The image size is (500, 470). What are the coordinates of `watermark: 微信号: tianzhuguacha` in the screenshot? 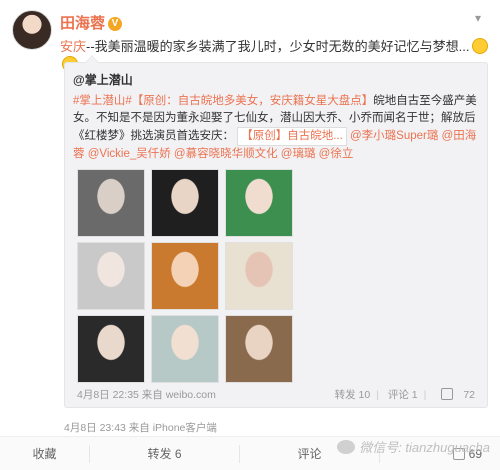 It's located at (413, 446).